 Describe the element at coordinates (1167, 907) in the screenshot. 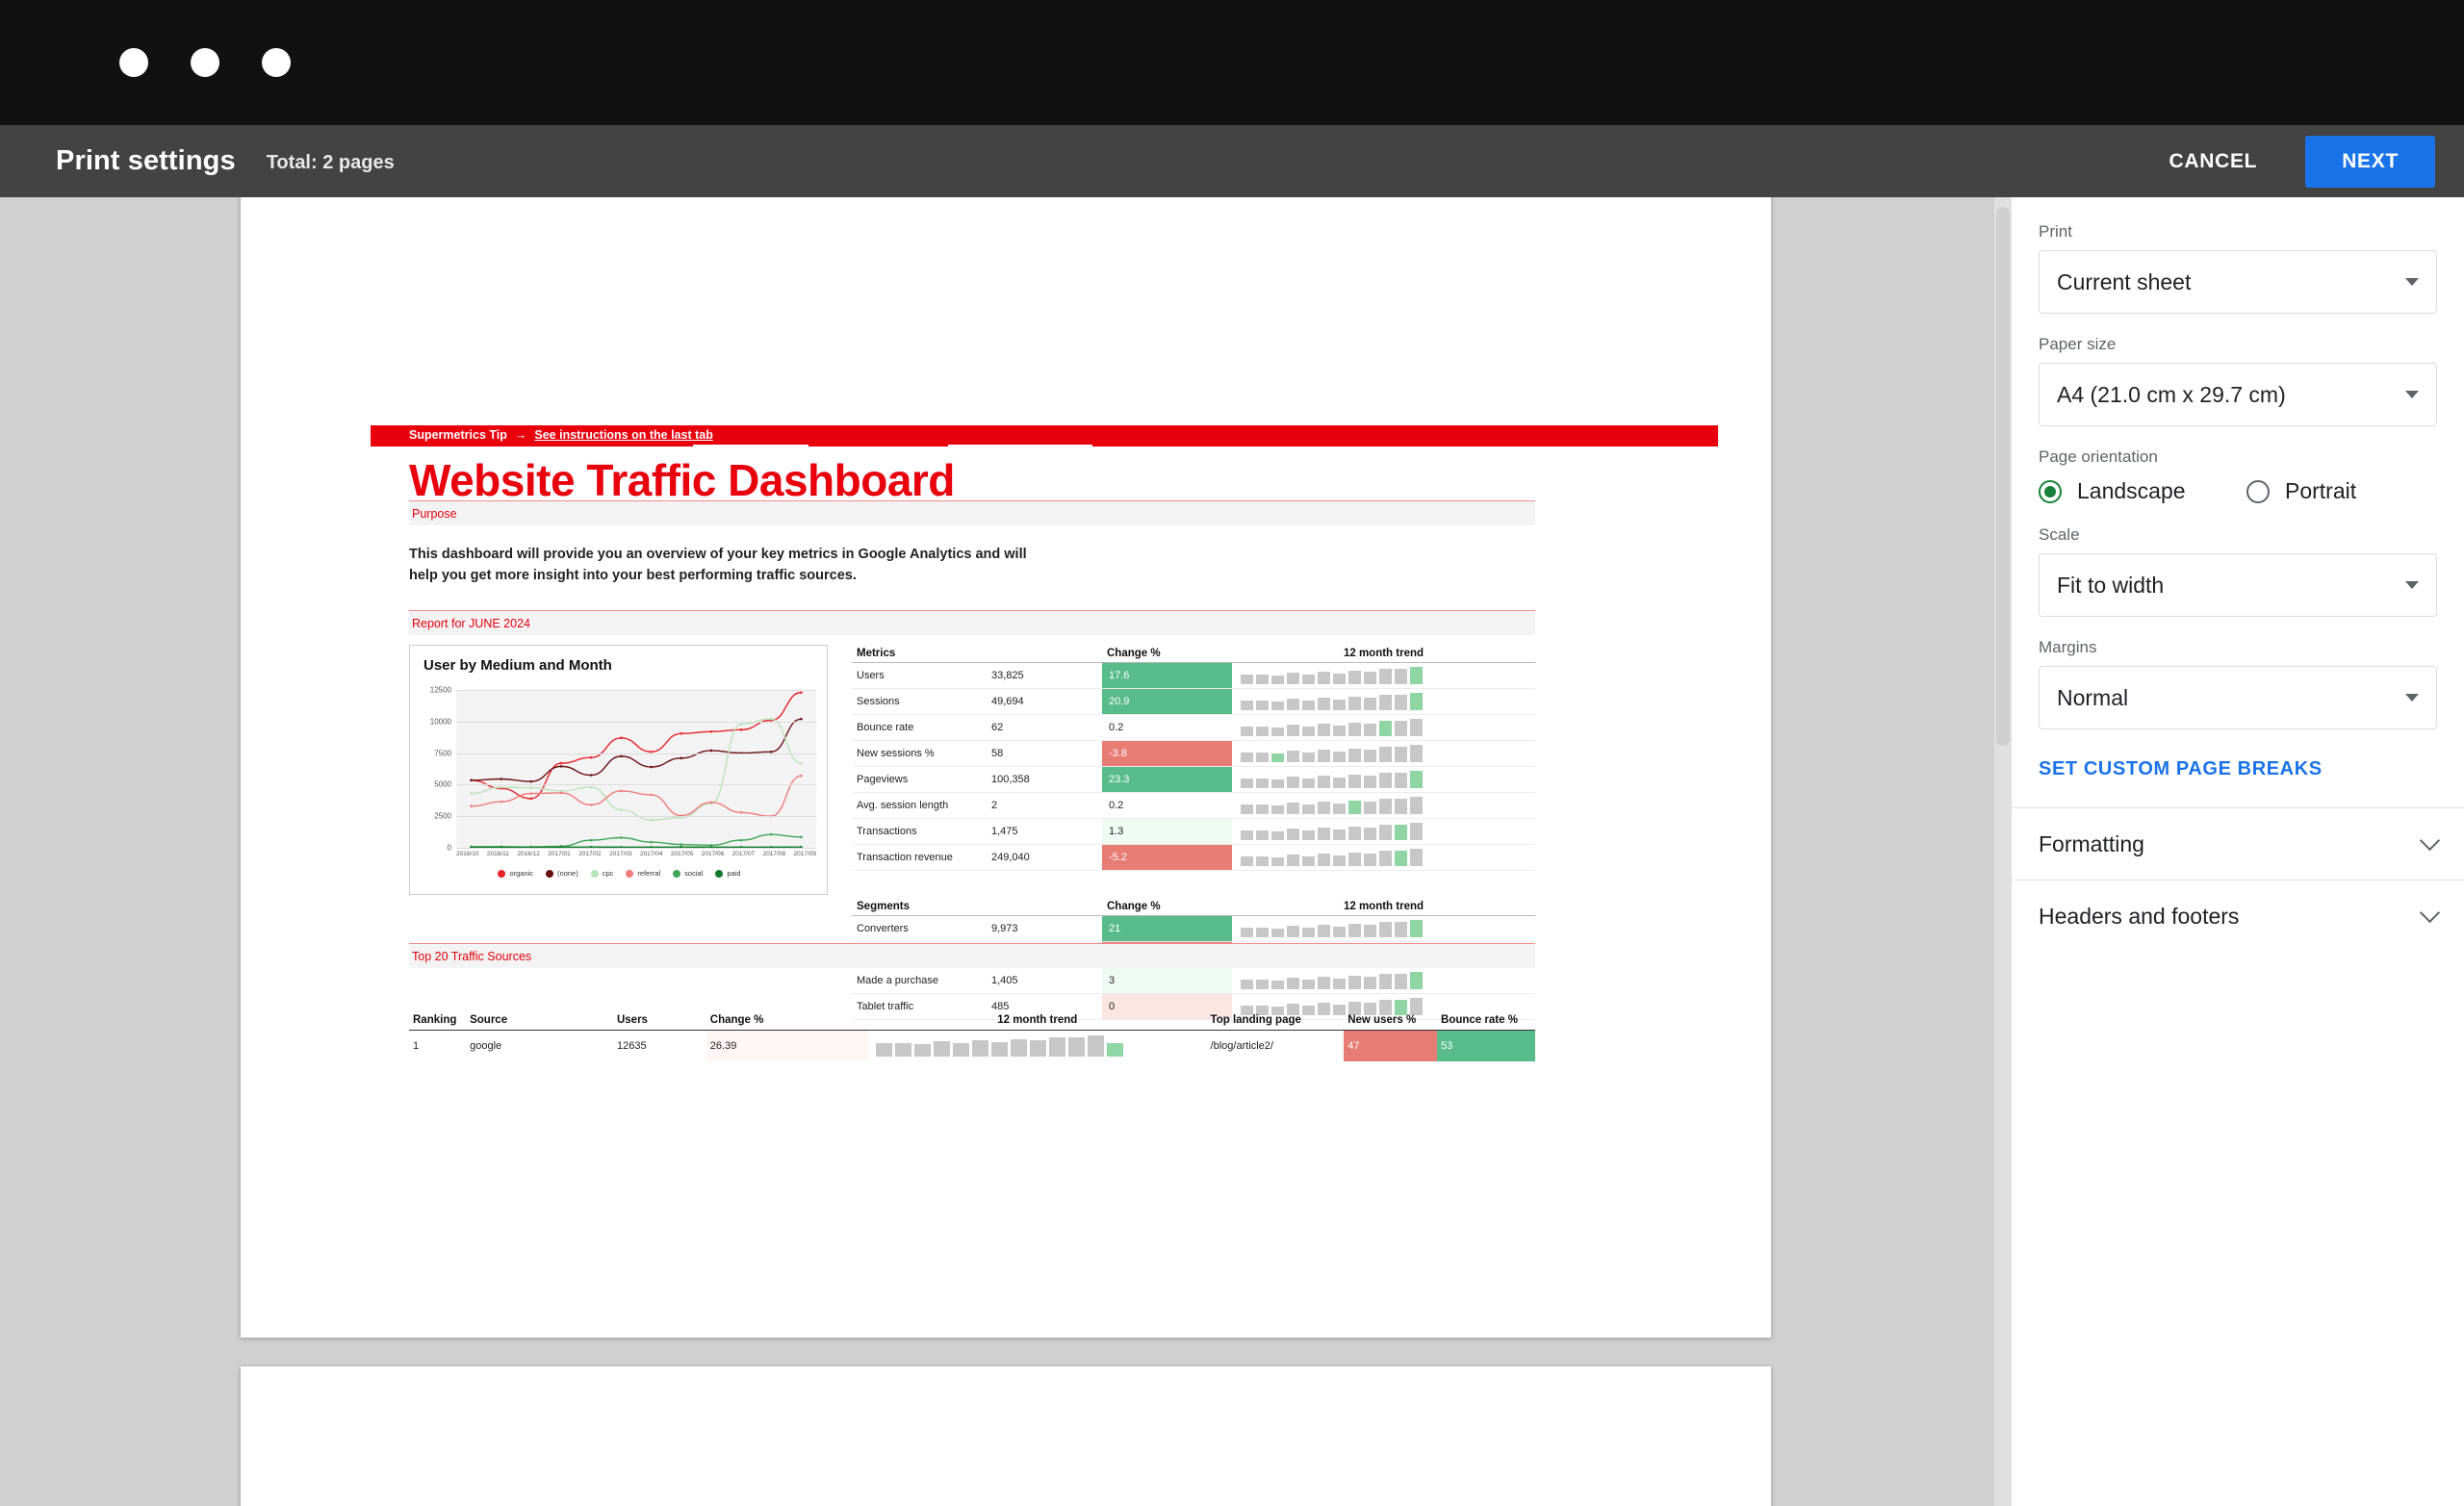

I see `column-header: Change %` at that location.